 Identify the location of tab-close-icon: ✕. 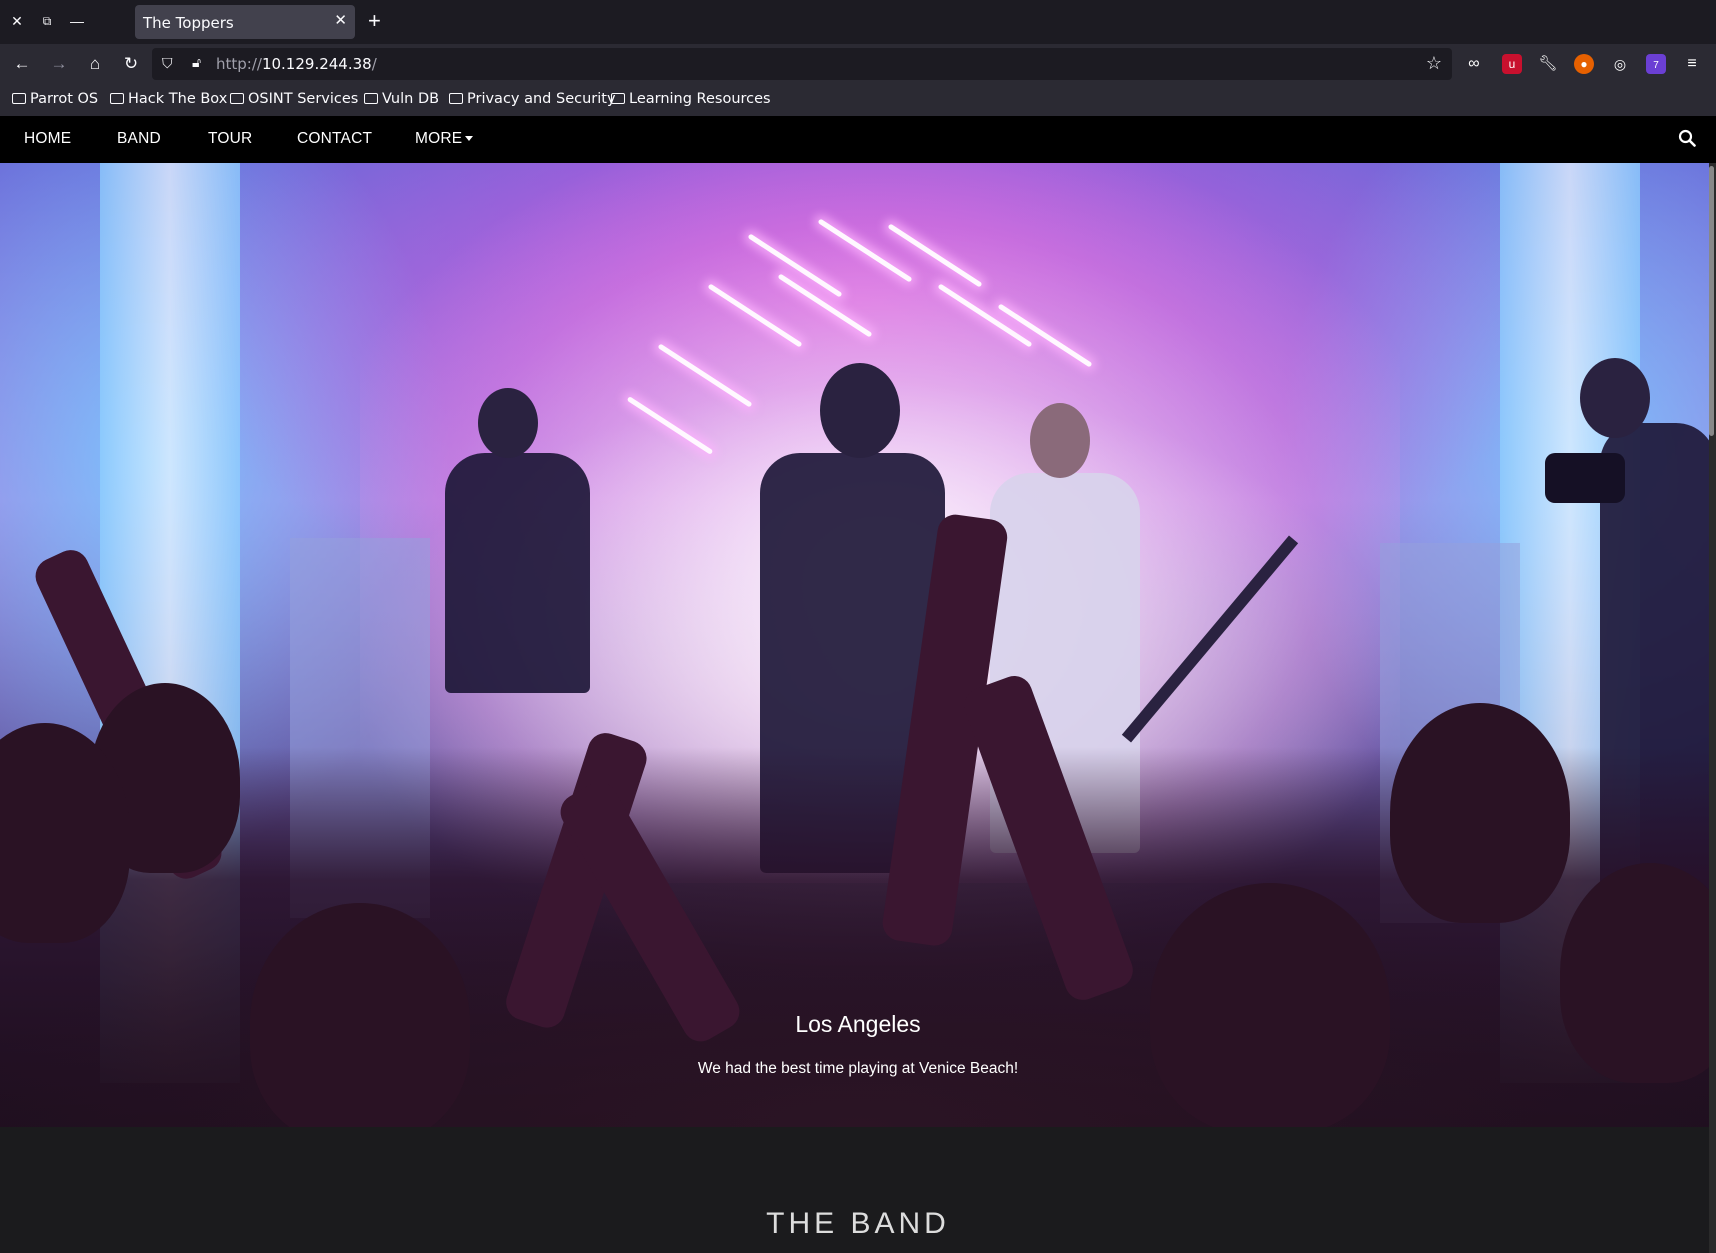
(340, 20).